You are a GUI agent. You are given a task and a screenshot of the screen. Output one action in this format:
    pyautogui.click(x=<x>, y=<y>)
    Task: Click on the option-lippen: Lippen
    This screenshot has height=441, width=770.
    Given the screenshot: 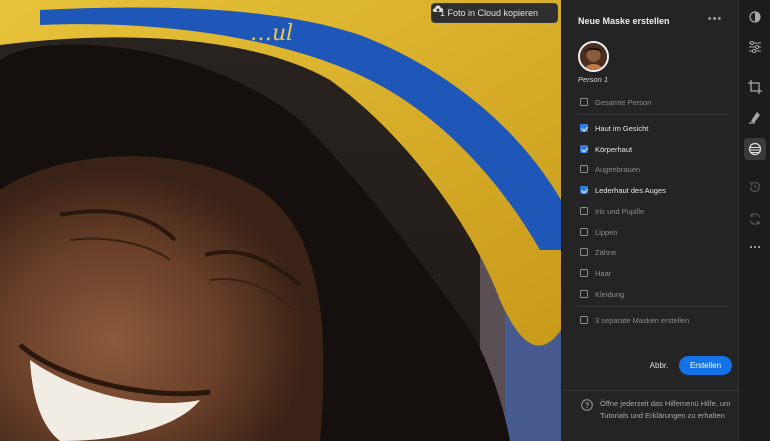 What is the action you would take?
    pyautogui.click(x=599, y=232)
    